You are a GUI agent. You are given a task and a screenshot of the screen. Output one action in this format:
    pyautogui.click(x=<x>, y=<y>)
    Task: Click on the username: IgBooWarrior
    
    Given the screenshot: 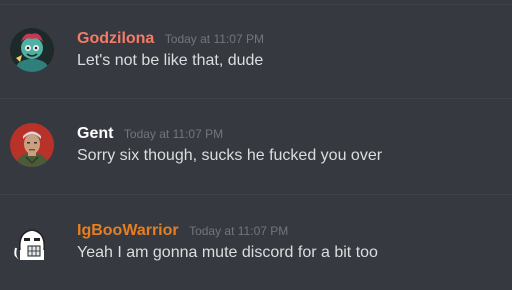 What is the action you would take?
    pyautogui.click(x=128, y=230)
    